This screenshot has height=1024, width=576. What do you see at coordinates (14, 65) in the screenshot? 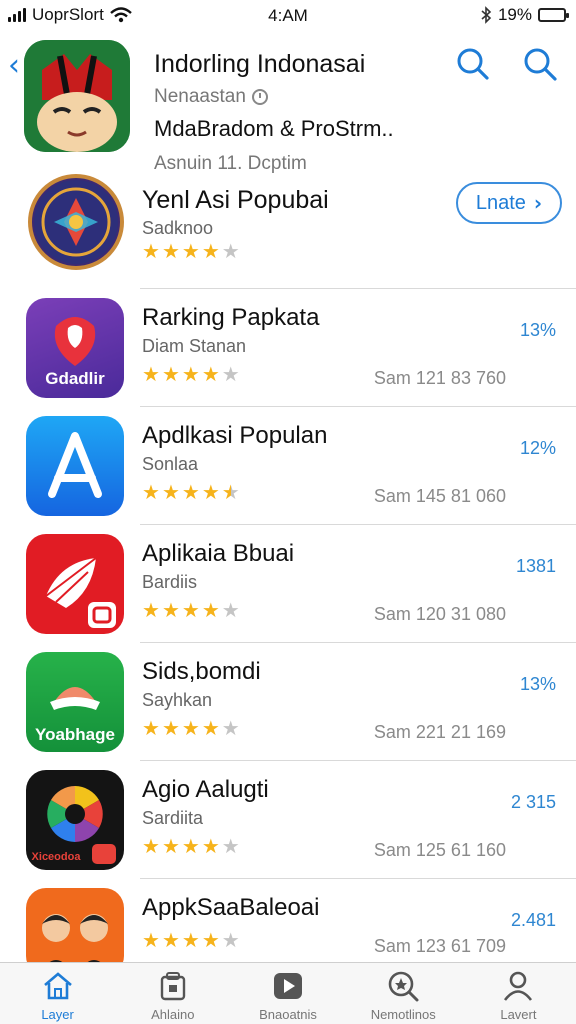
I see `back-chevron-icon: ‹` at bounding box center [14, 65].